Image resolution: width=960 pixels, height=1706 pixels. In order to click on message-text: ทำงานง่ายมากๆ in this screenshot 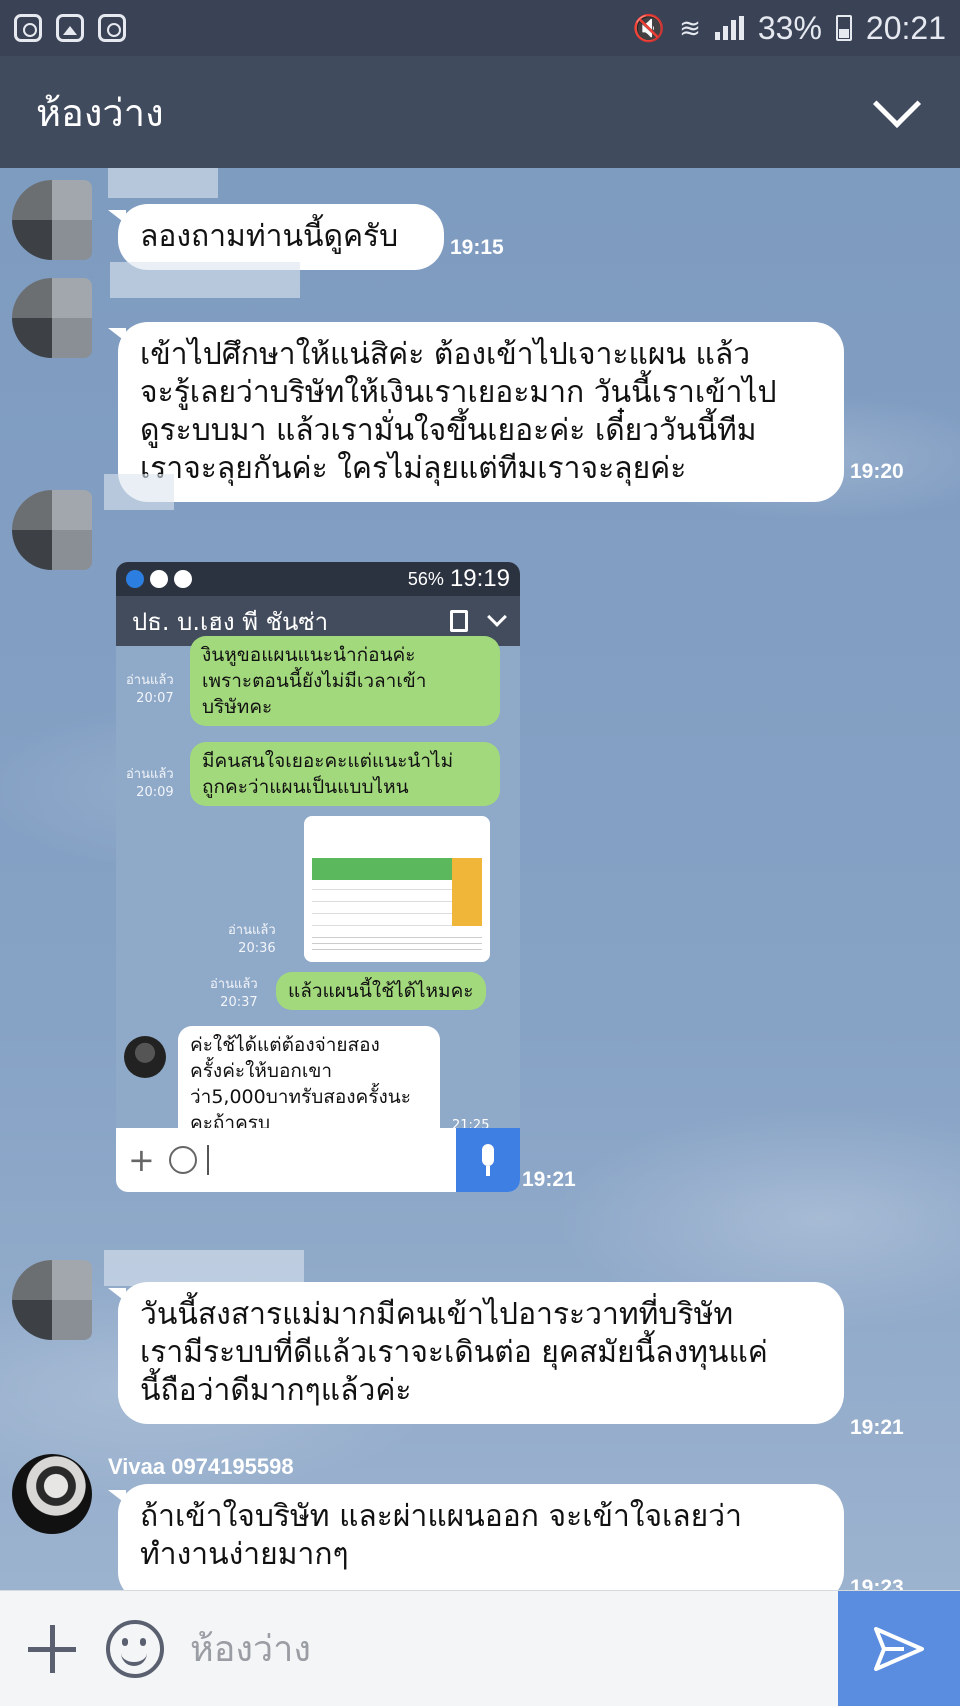, I will do `click(244, 1554)`.